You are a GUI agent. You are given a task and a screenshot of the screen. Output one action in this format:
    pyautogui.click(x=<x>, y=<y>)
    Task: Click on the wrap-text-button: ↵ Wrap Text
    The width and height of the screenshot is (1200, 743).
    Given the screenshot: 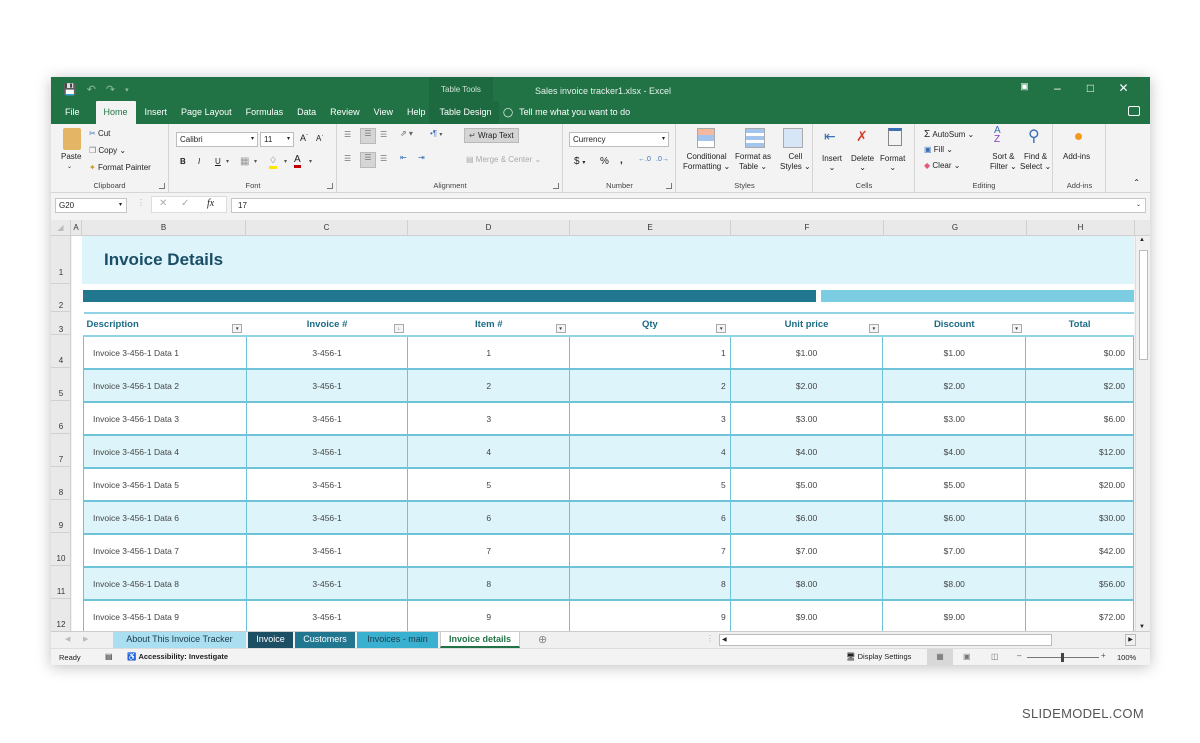 What is the action you would take?
    pyautogui.click(x=491, y=135)
    